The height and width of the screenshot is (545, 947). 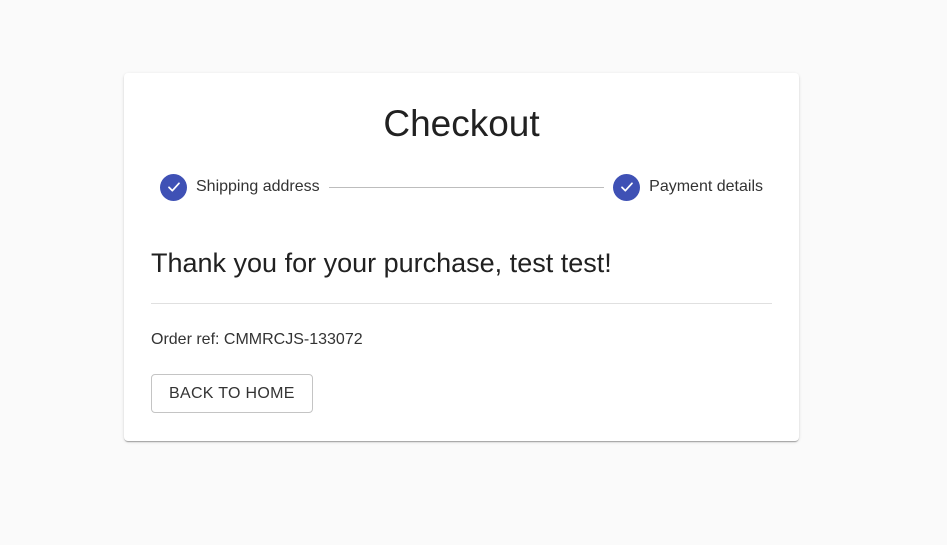 What do you see at coordinates (232, 393) in the screenshot?
I see `back-to-home-button: BACK TO HOME` at bounding box center [232, 393].